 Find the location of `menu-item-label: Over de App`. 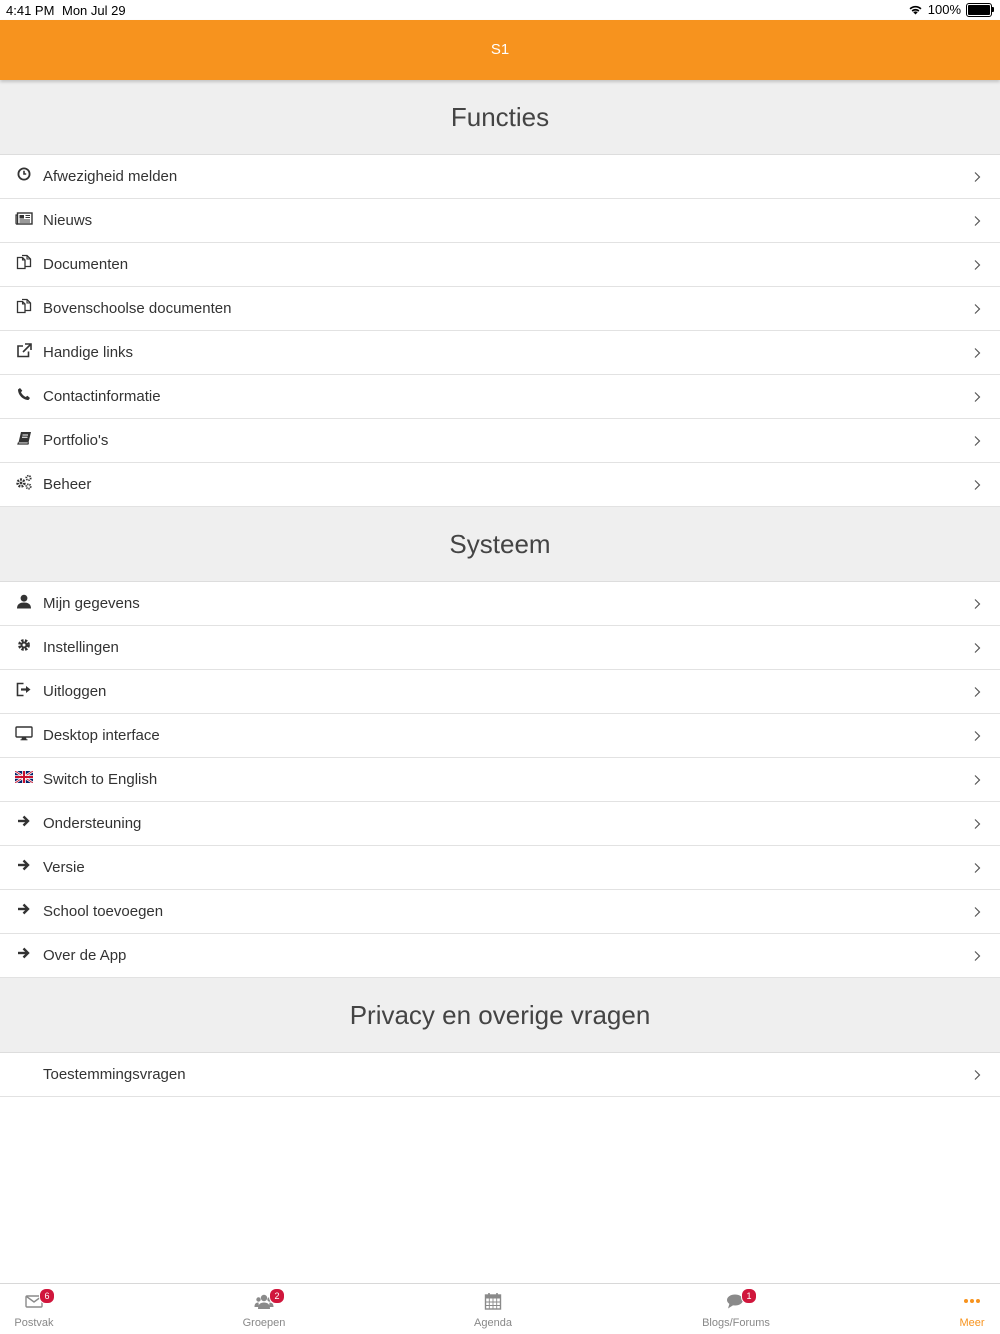

menu-item-label: Over de App is located at coordinates (85, 955).